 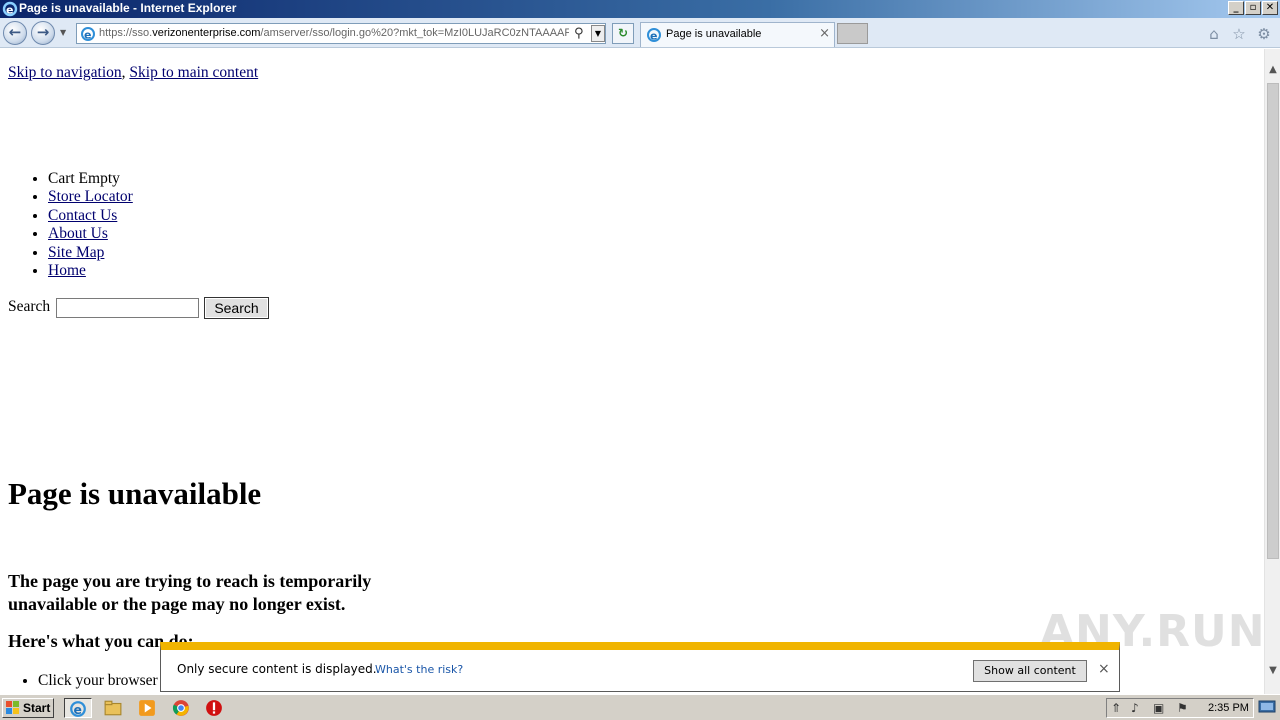 I want to click on site-map-link: Site Map, so click(x=76, y=252).